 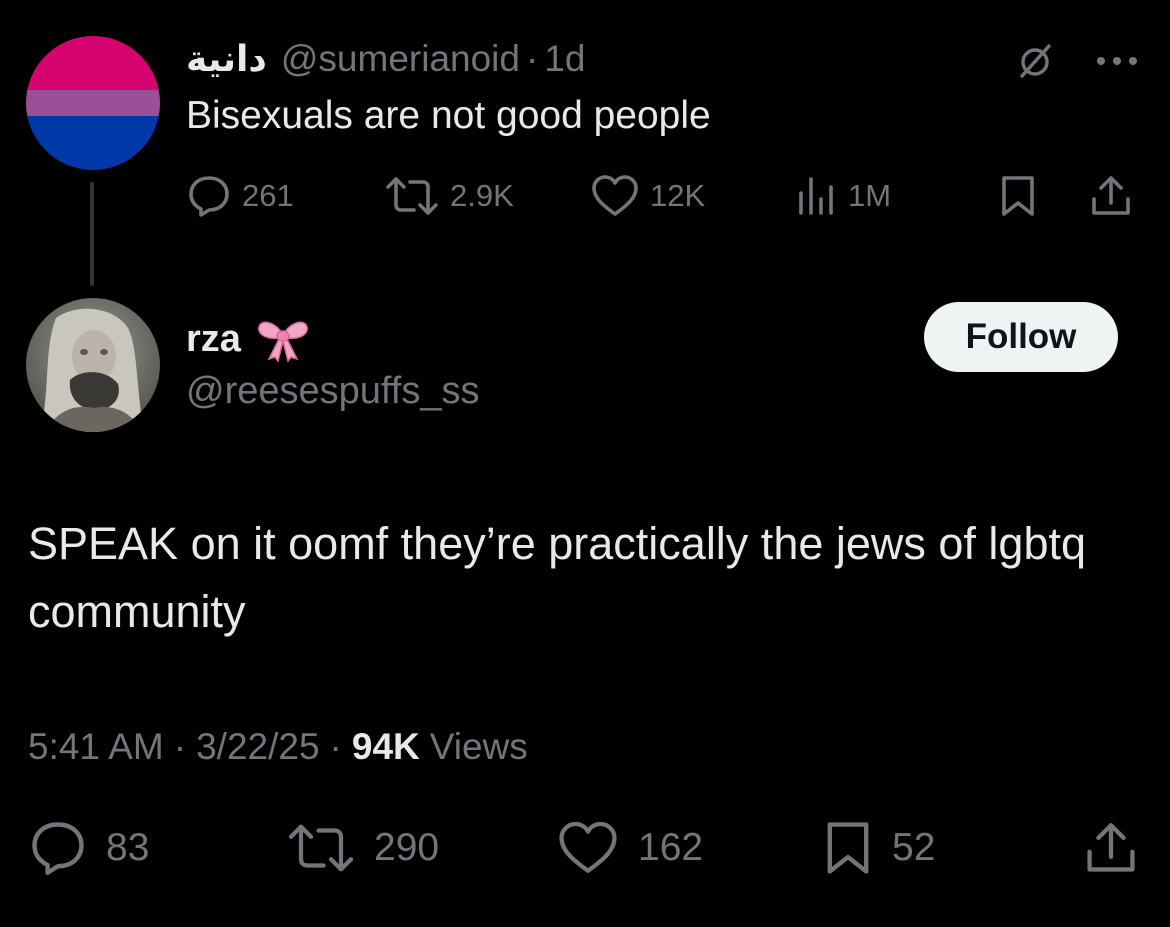 I want to click on main-bookmark-button: 52, so click(x=878, y=848).